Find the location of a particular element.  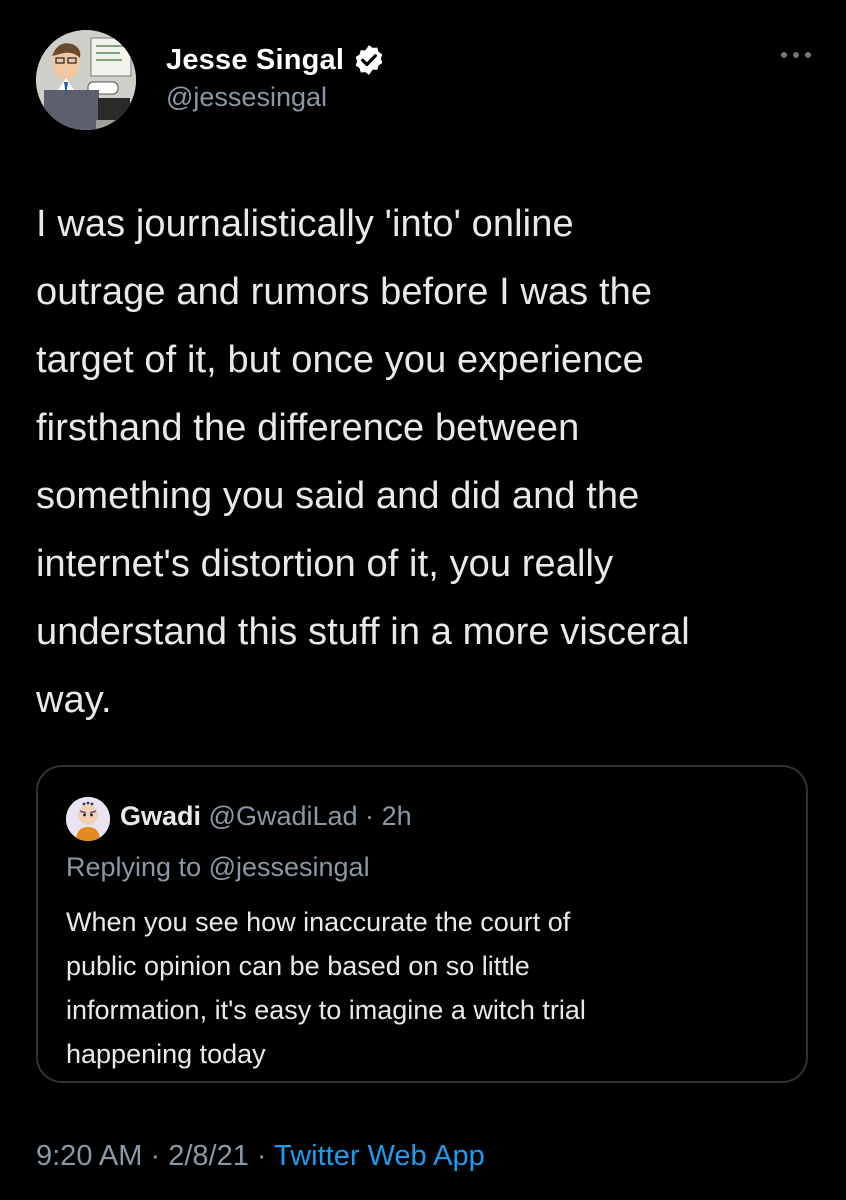

tweet-source-link: Twitter Web App is located at coordinates (379, 1156).